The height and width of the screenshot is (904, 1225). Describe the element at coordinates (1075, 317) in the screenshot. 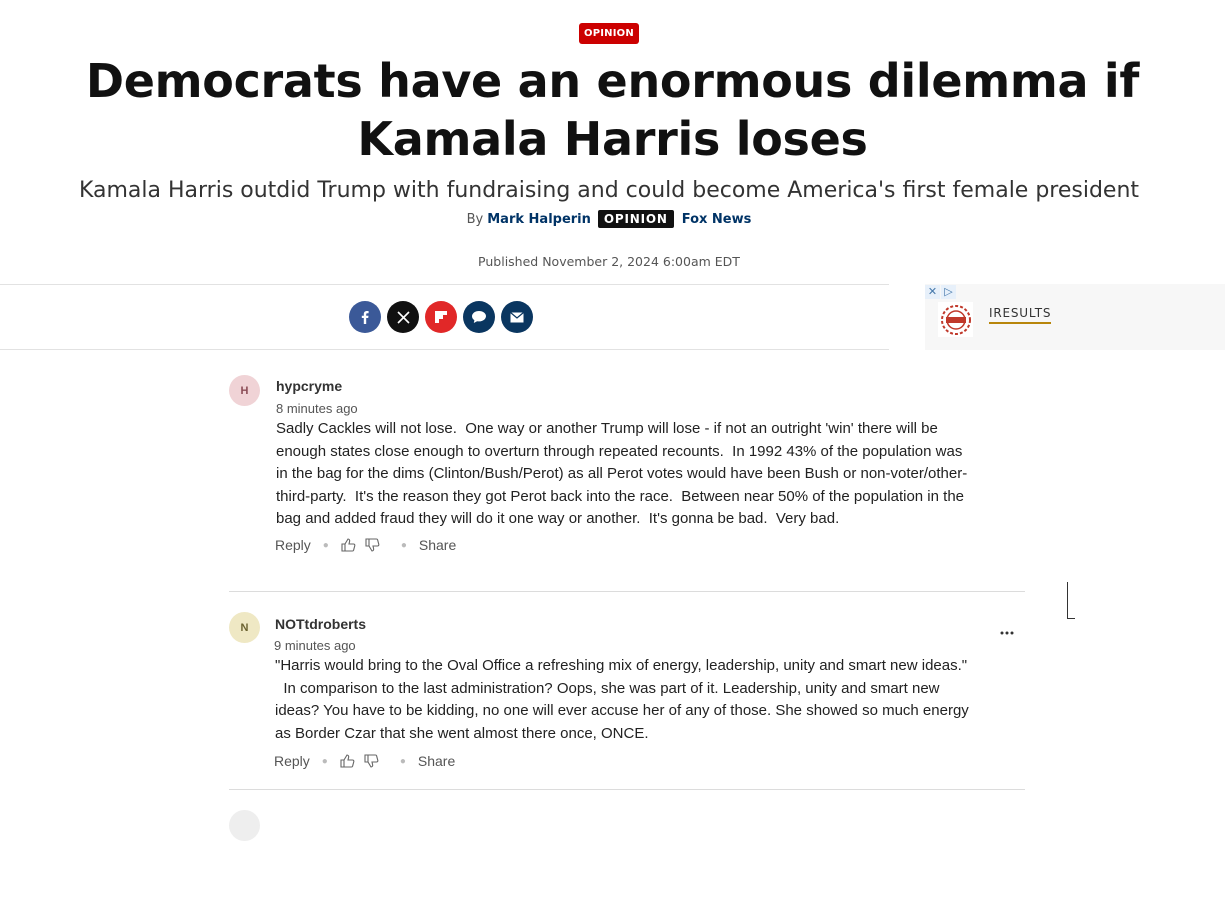

I see `advertisement: ✕ ▷ IRESULTS` at that location.